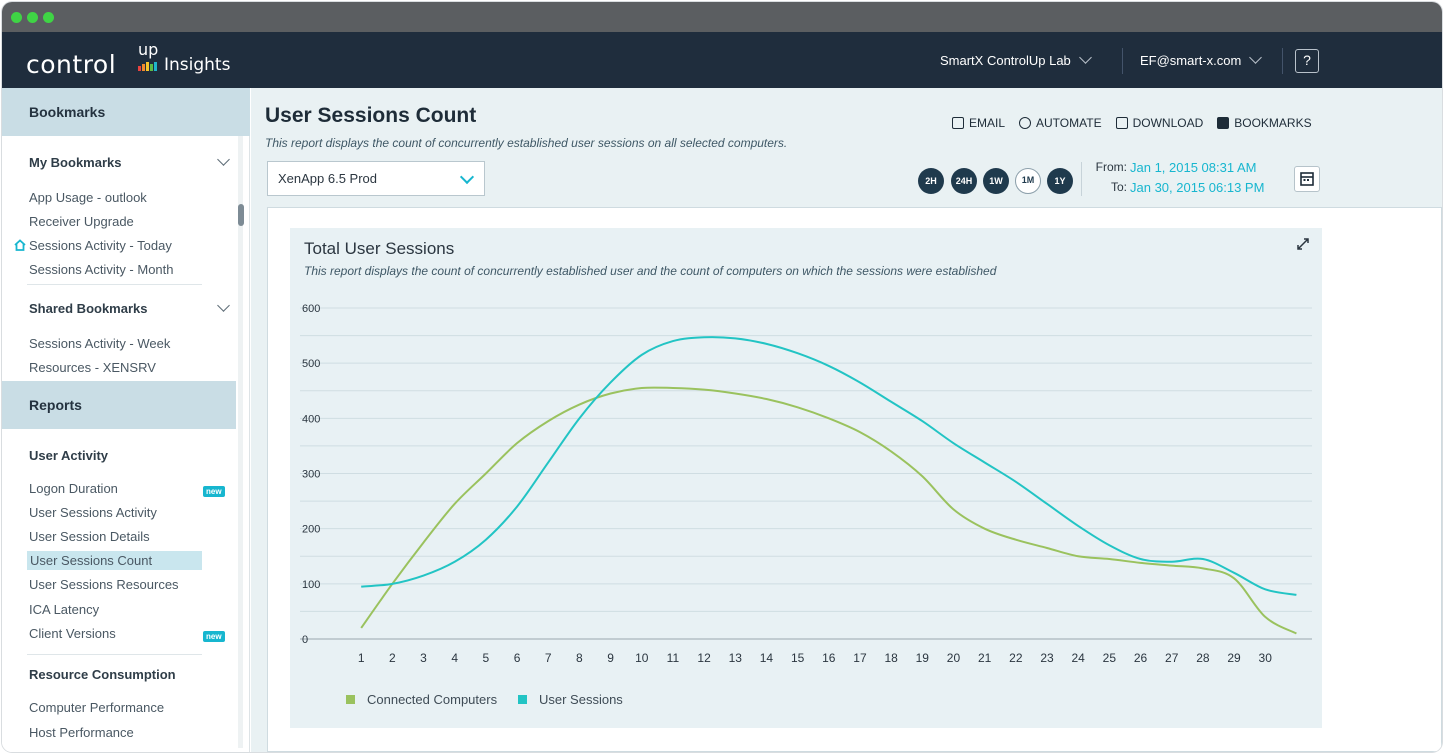  What do you see at coordinates (829, 658) in the screenshot?
I see `x-tick-label: 16` at bounding box center [829, 658].